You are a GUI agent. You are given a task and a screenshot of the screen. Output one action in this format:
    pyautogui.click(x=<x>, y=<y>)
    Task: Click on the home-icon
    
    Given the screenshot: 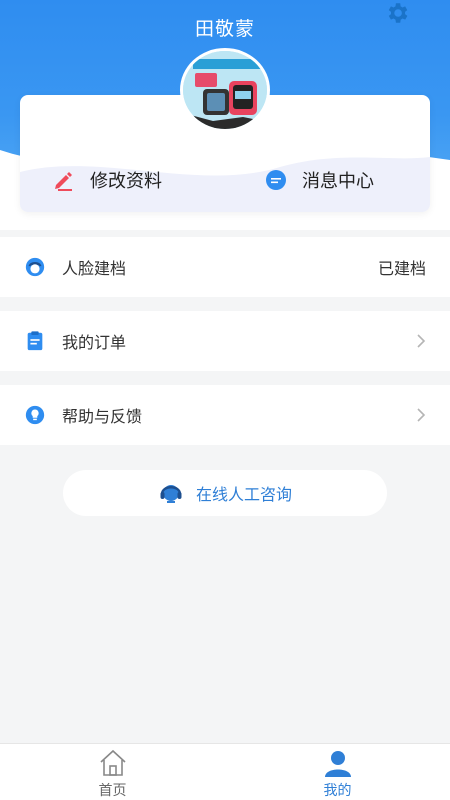 What is the action you would take?
    pyautogui.click(x=112, y=762)
    